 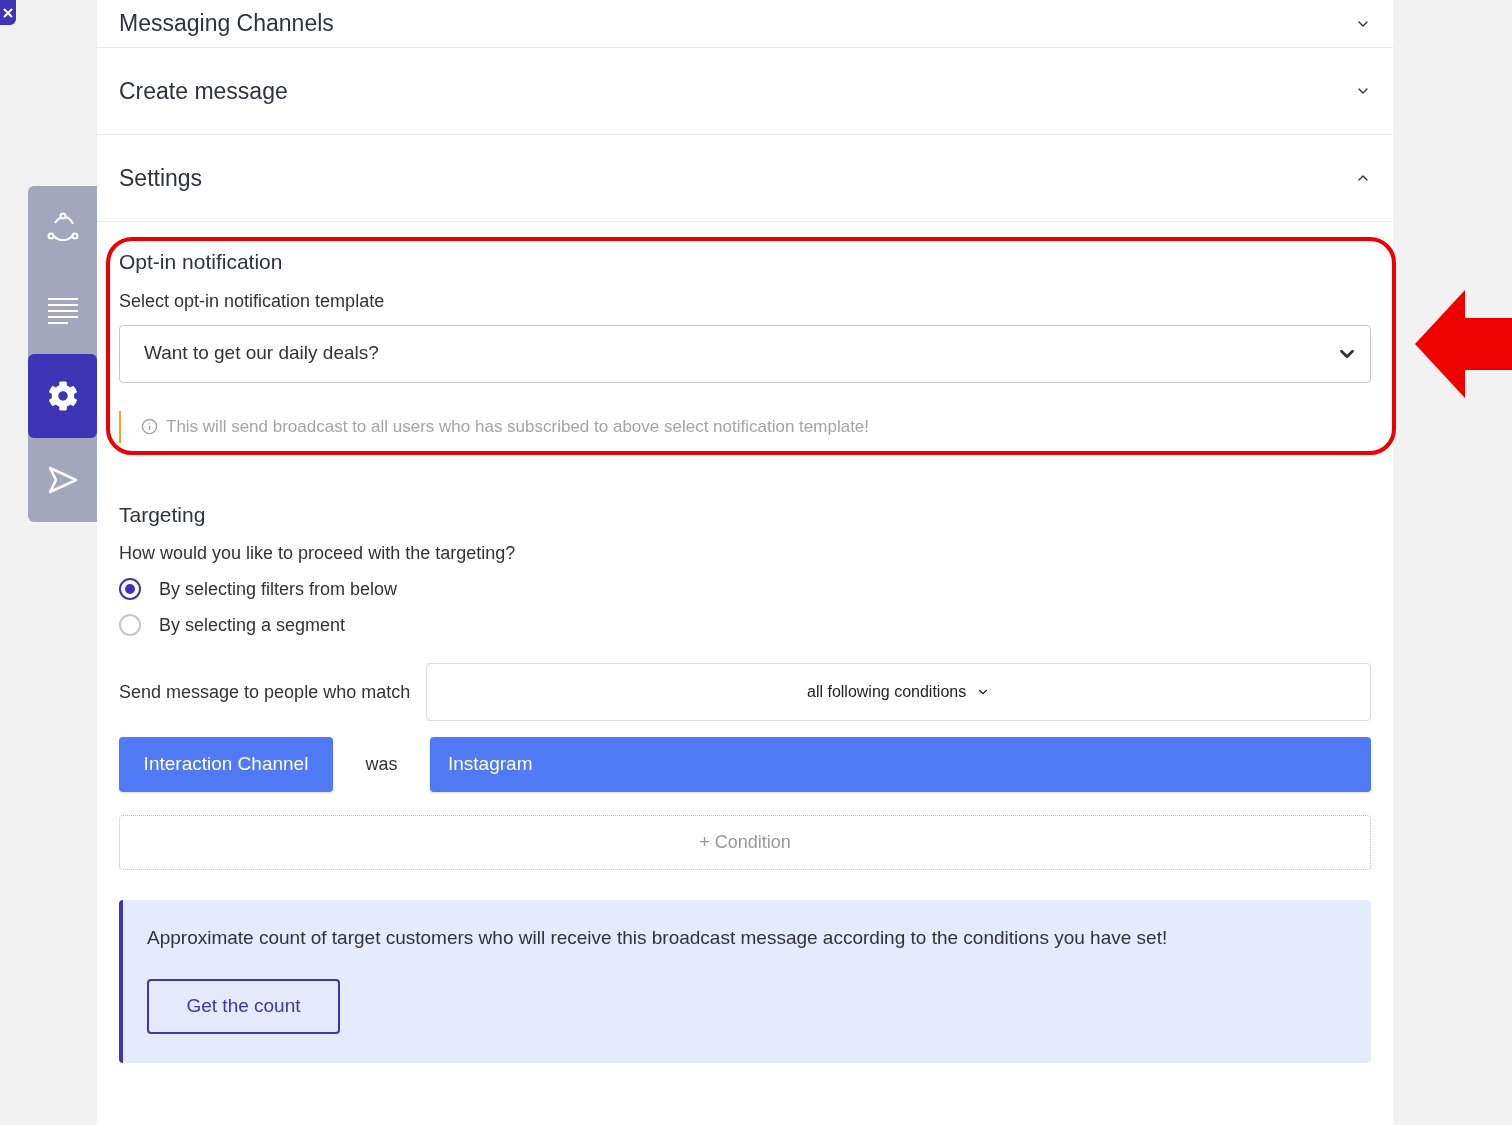 What do you see at coordinates (657, 938) in the screenshot?
I see `count-text: Approximate count of target customers who will receive this broadcast message according to the conditions you have set!` at bounding box center [657, 938].